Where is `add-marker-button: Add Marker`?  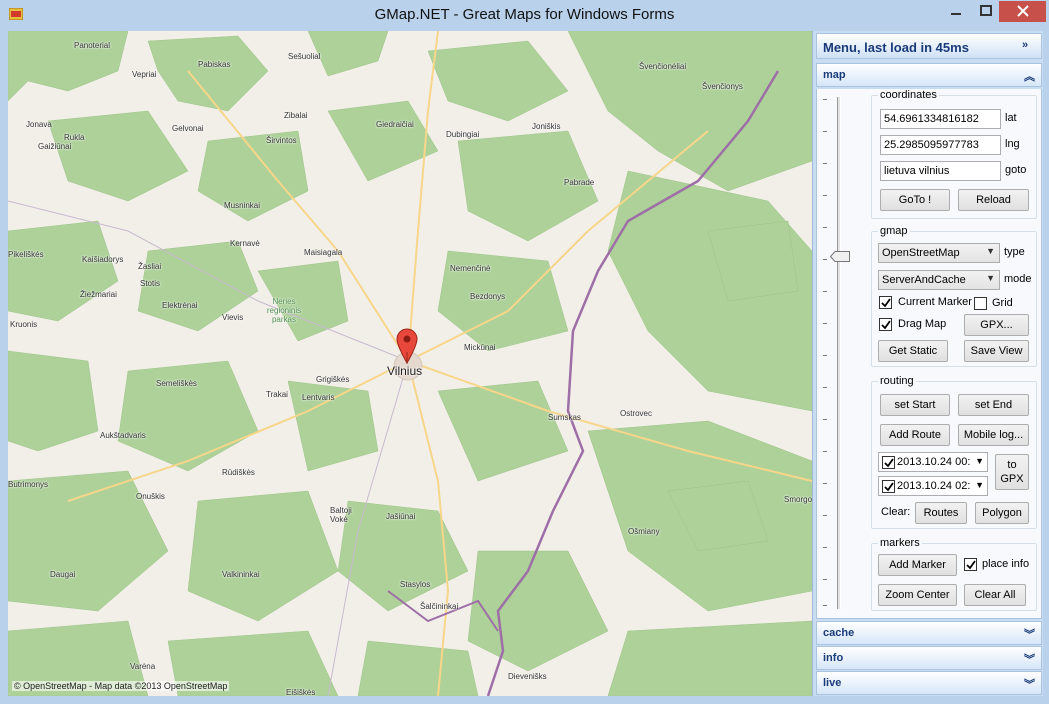
add-marker-button: Add Marker is located at coordinates (917, 565).